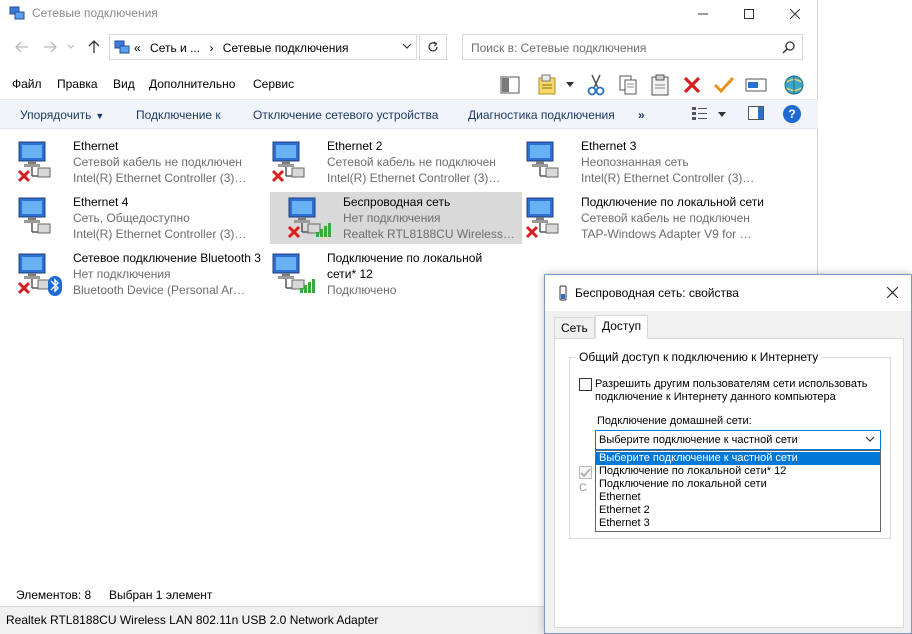  I want to click on preview-pane-button, so click(510, 85).